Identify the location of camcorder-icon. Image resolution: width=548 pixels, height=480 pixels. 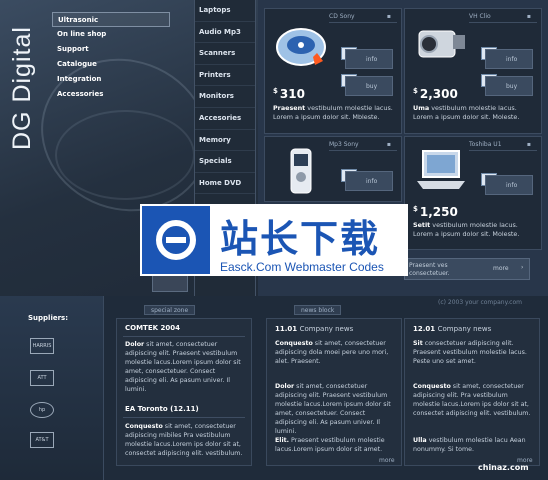
(441, 45).